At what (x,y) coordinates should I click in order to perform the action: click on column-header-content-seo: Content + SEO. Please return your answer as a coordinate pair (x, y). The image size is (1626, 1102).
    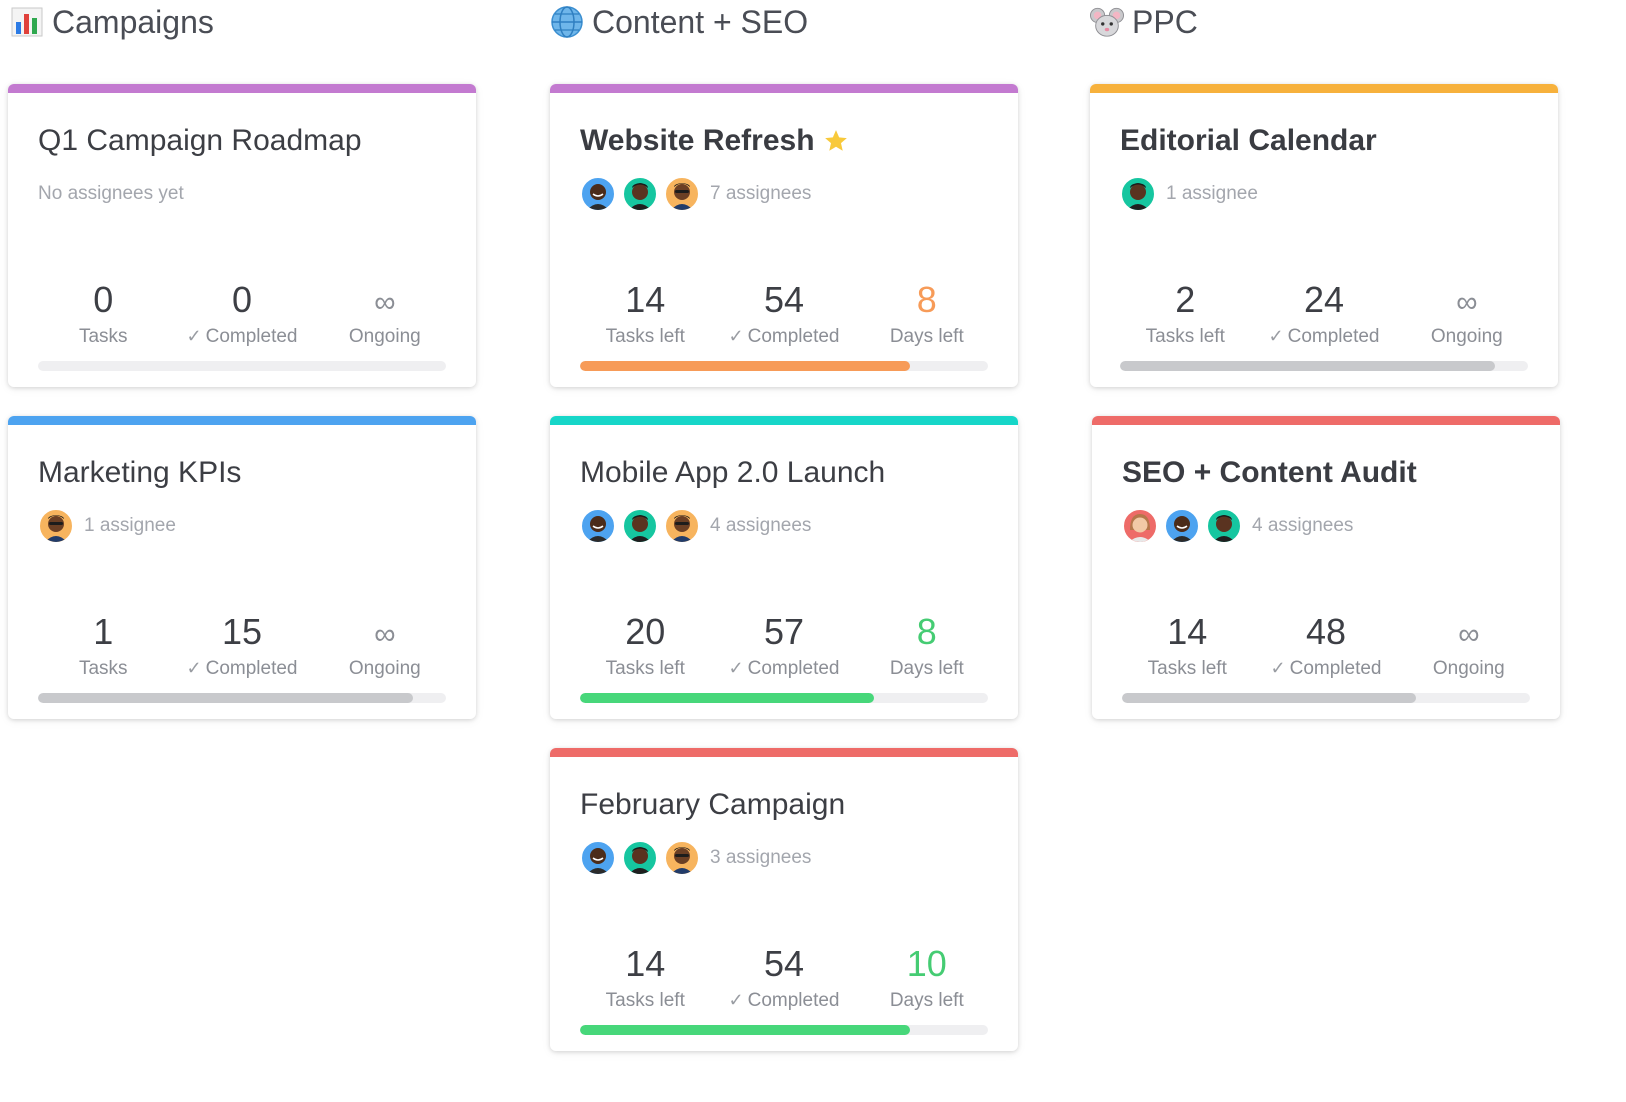
    Looking at the image, I should click on (679, 22).